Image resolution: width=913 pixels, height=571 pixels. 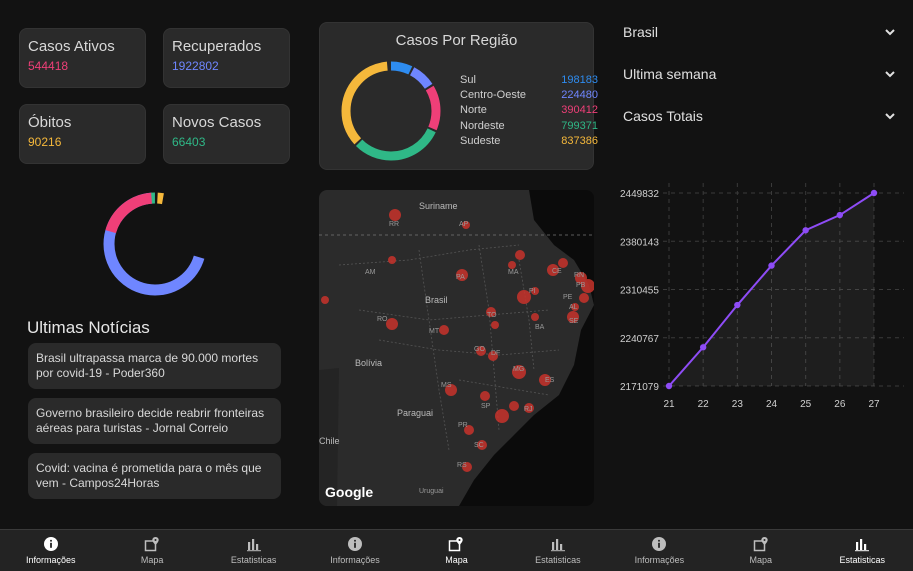 What do you see at coordinates (369, 363) in the screenshot?
I see `map-label-bolivia: Bolívia` at bounding box center [369, 363].